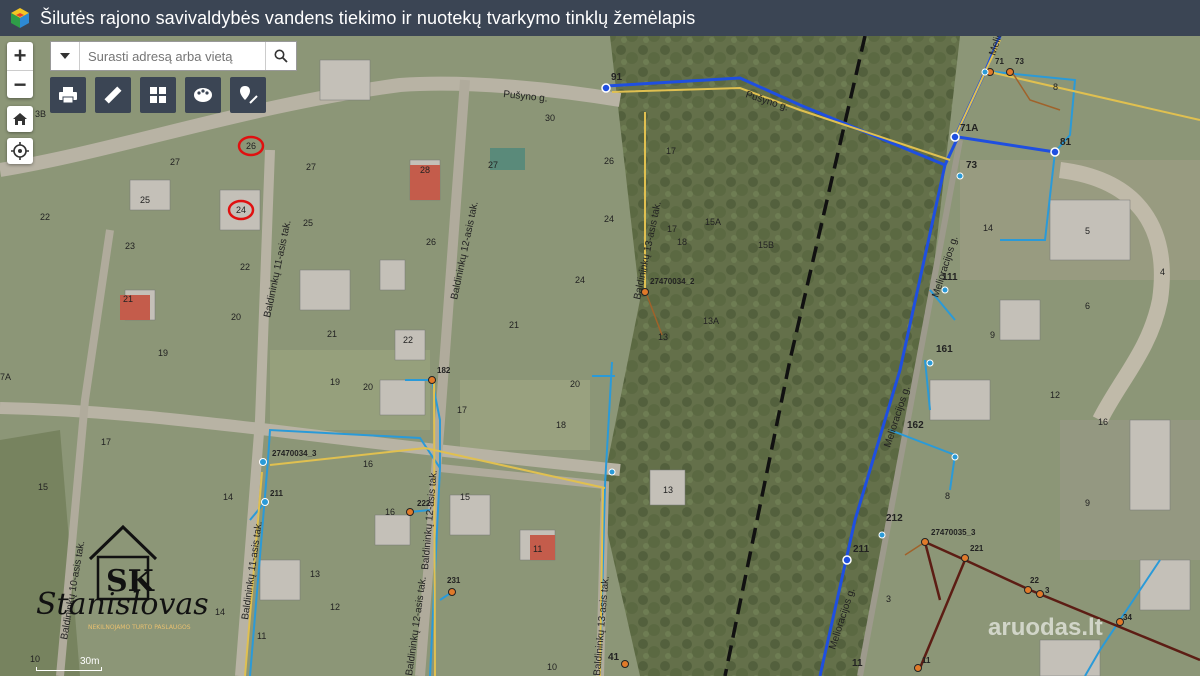 The width and height of the screenshot is (1200, 676). Describe the element at coordinates (163, 353) in the screenshot. I see `house-number: 19` at that location.